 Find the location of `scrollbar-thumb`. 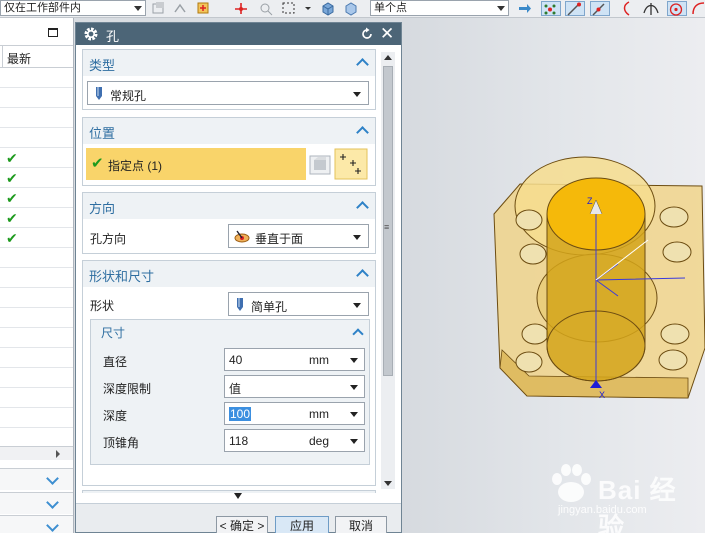

scrollbar-thumb is located at coordinates (388, 221).